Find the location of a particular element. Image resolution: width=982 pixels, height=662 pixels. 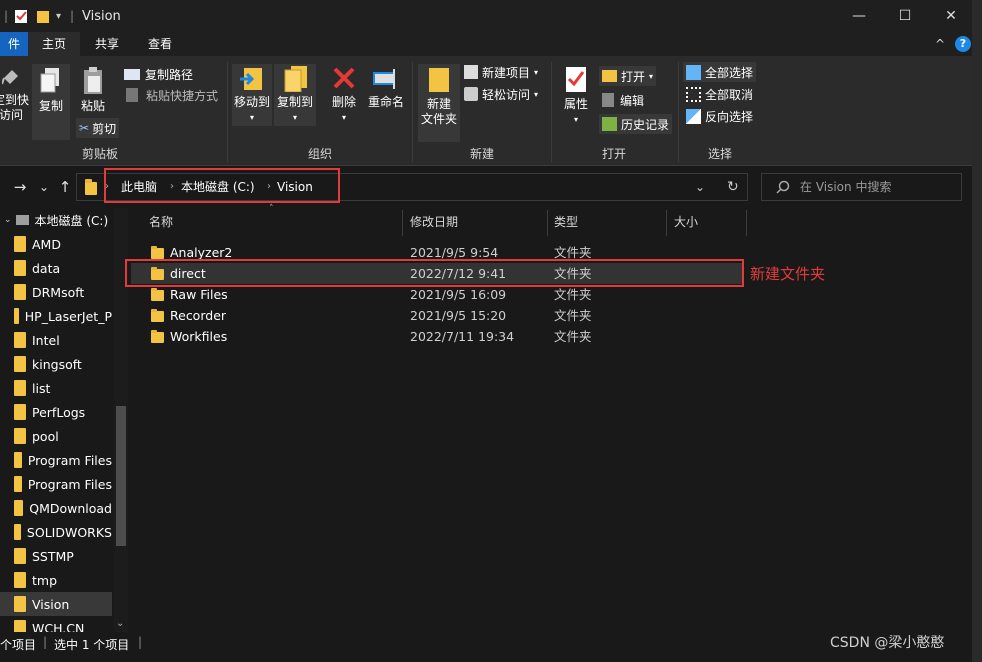

nav-item-label: data is located at coordinates (46, 268).